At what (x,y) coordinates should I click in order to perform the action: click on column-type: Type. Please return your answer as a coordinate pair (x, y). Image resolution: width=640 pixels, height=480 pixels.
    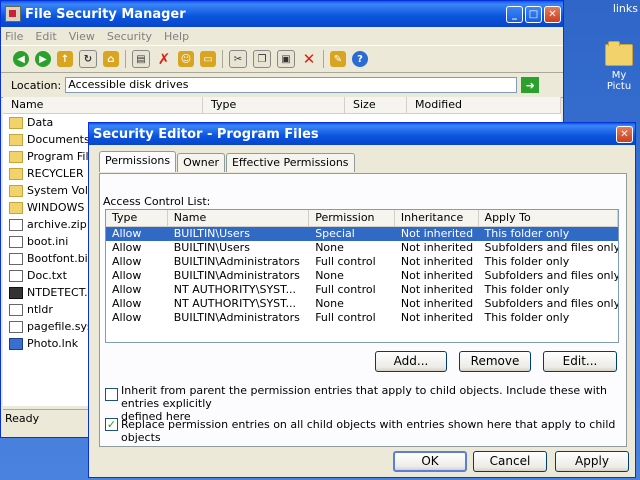
    Looking at the image, I should click on (274, 105).